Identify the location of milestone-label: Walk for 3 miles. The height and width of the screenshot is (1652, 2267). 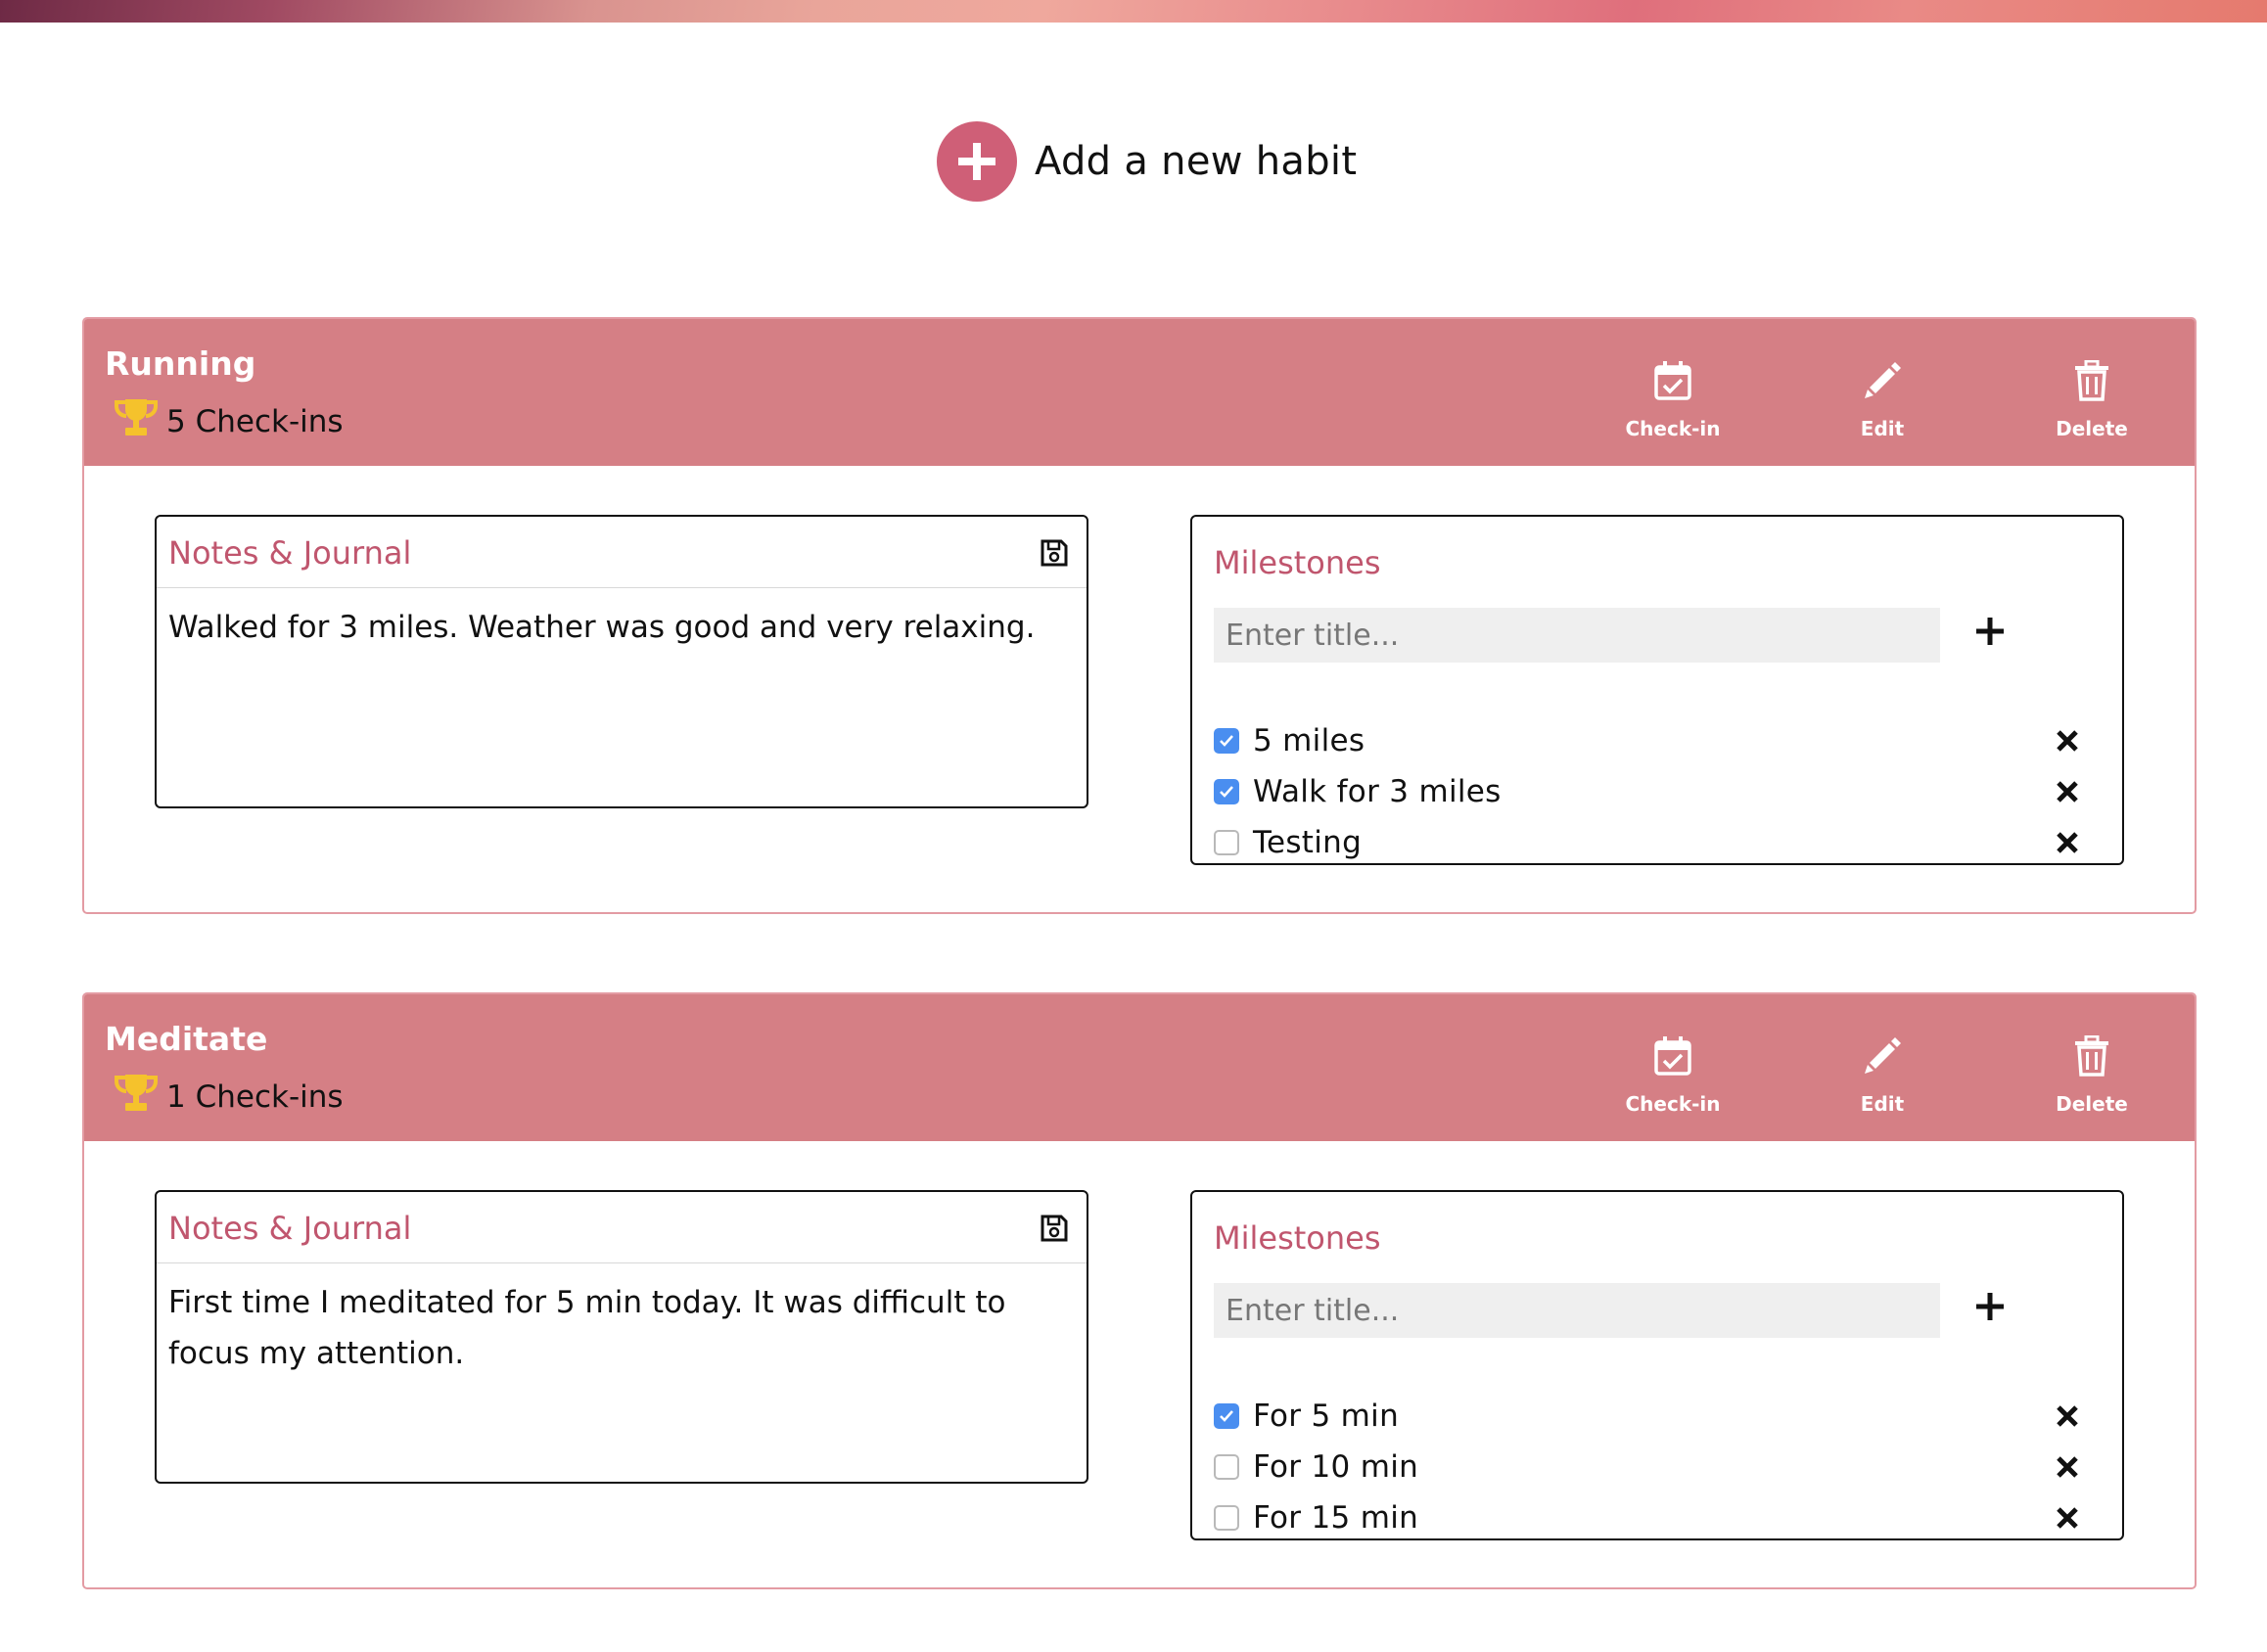
(1378, 791).